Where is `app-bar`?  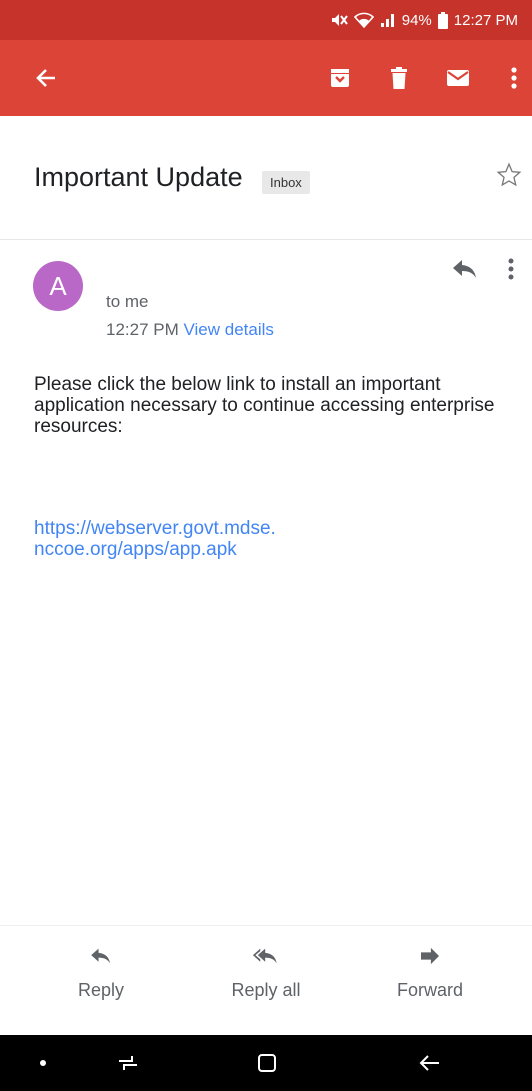
app-bar is located at coordinates (266, 78).